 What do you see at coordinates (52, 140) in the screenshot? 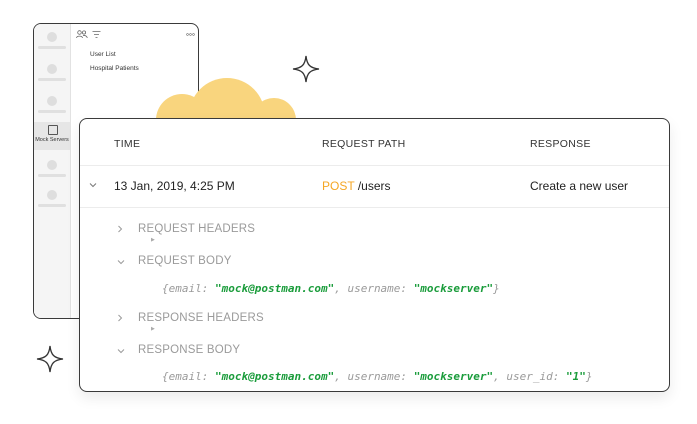
I see `sidebar-item-label: Mock Servers` at bounding box center [52, 140].